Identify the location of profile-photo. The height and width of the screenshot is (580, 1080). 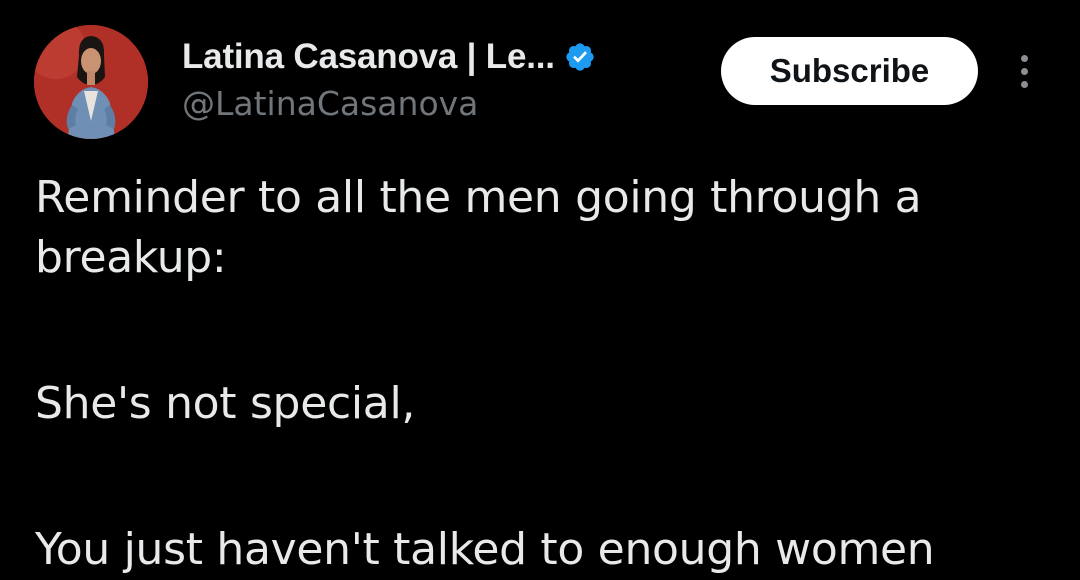
(91, 82).